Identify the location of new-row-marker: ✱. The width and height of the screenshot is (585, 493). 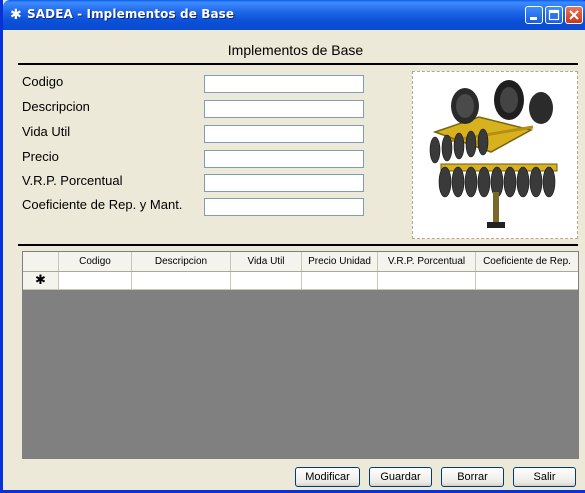
(41, 281).